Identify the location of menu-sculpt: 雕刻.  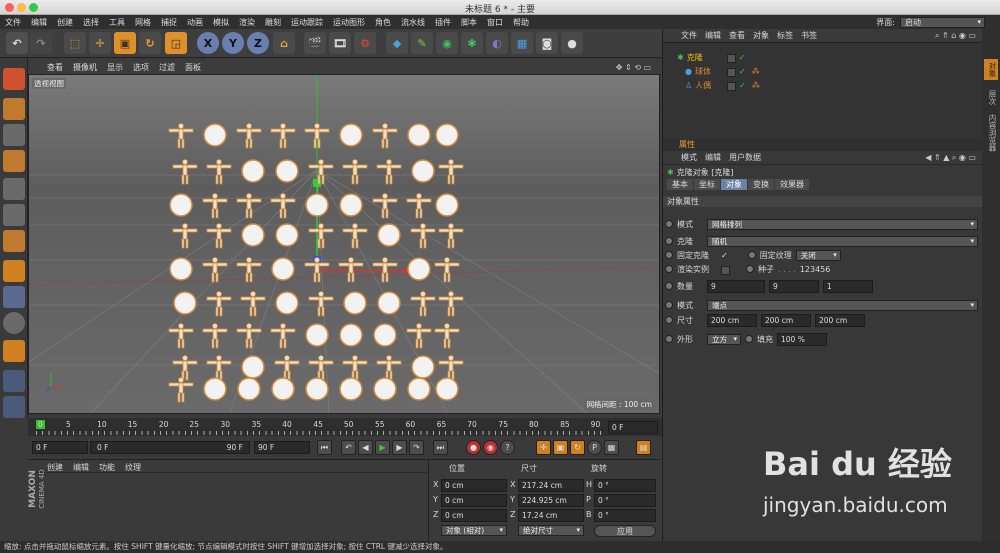
(273, 22).